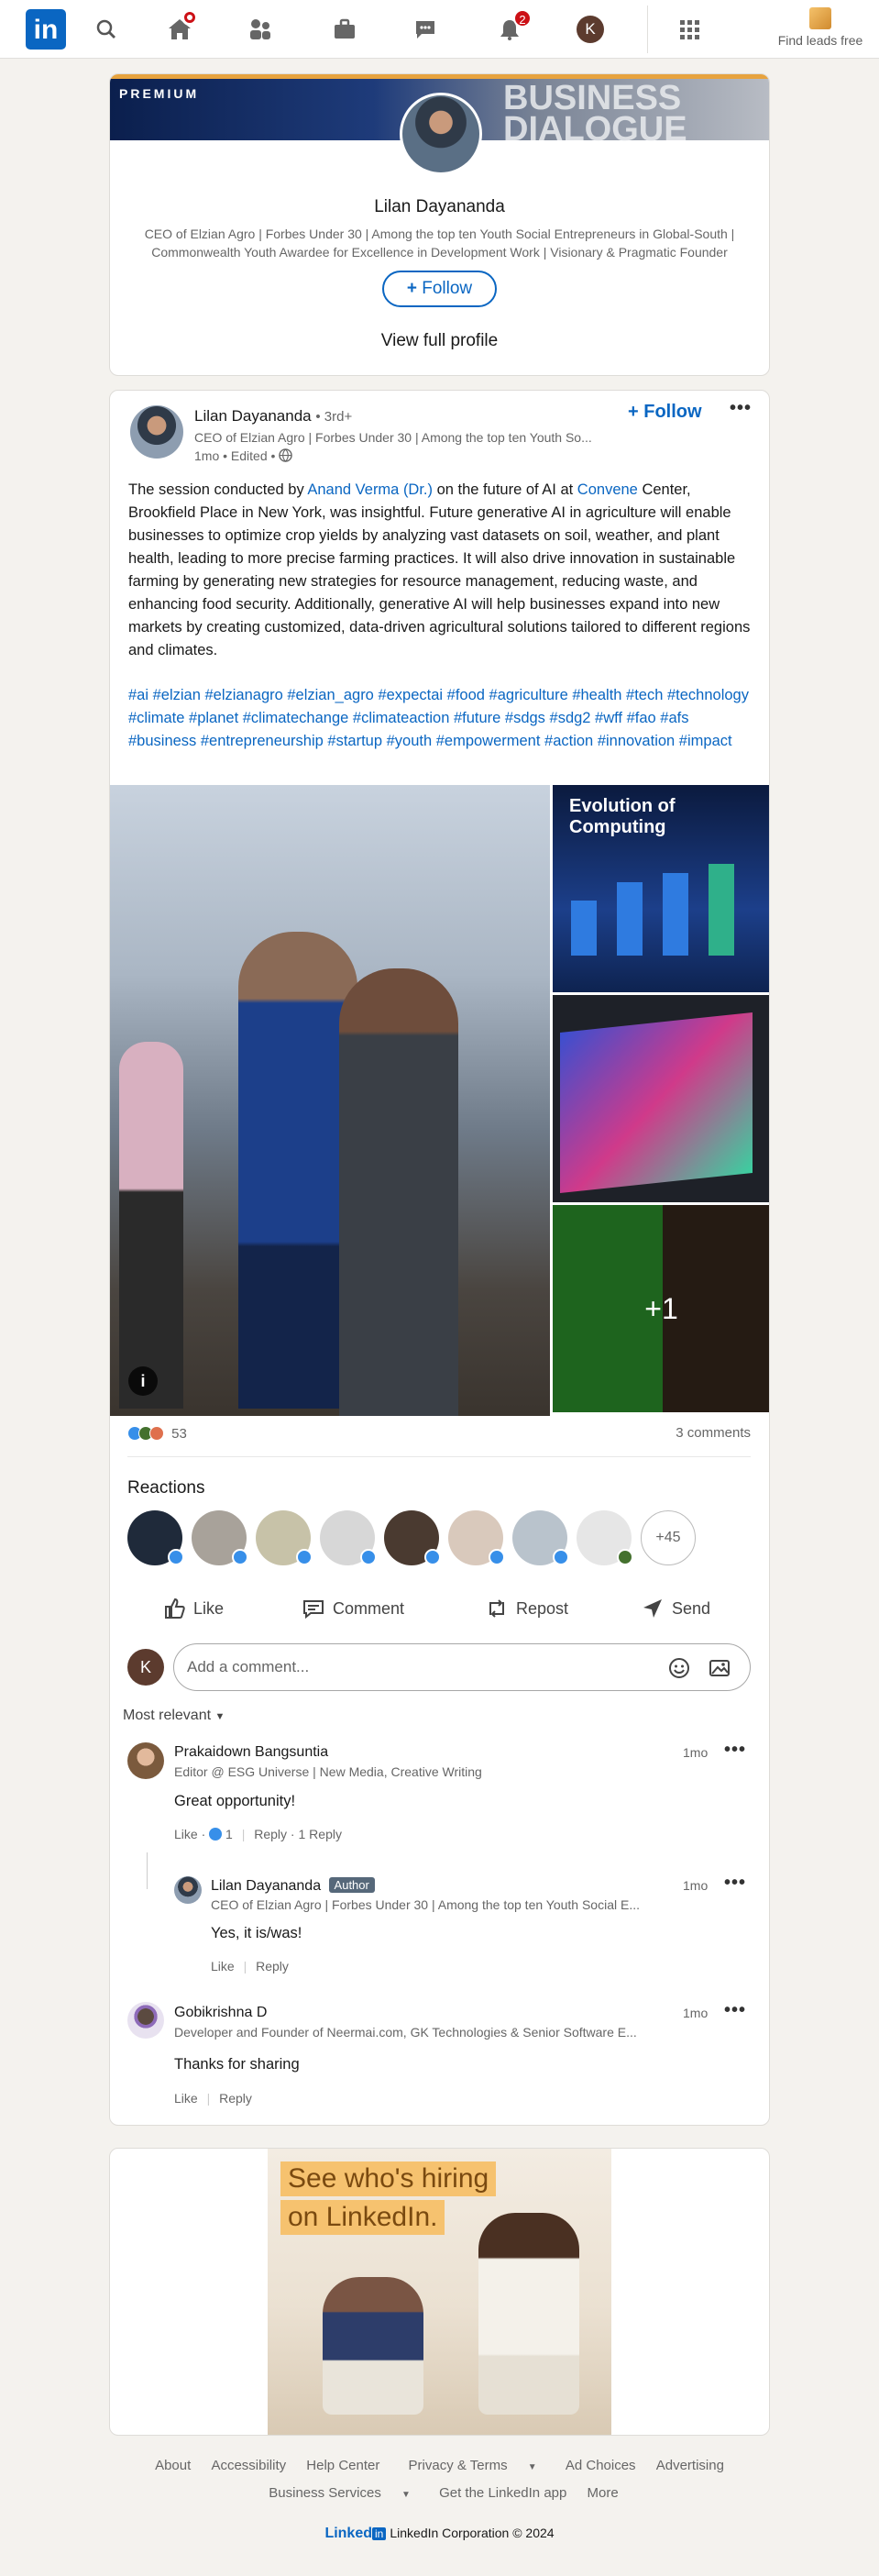 This screenshot has height=2576, width=879. Describe the element at coordinates (440, 207) in the screenshot. I see `profile-name: Lilan Dayananda` at that location.